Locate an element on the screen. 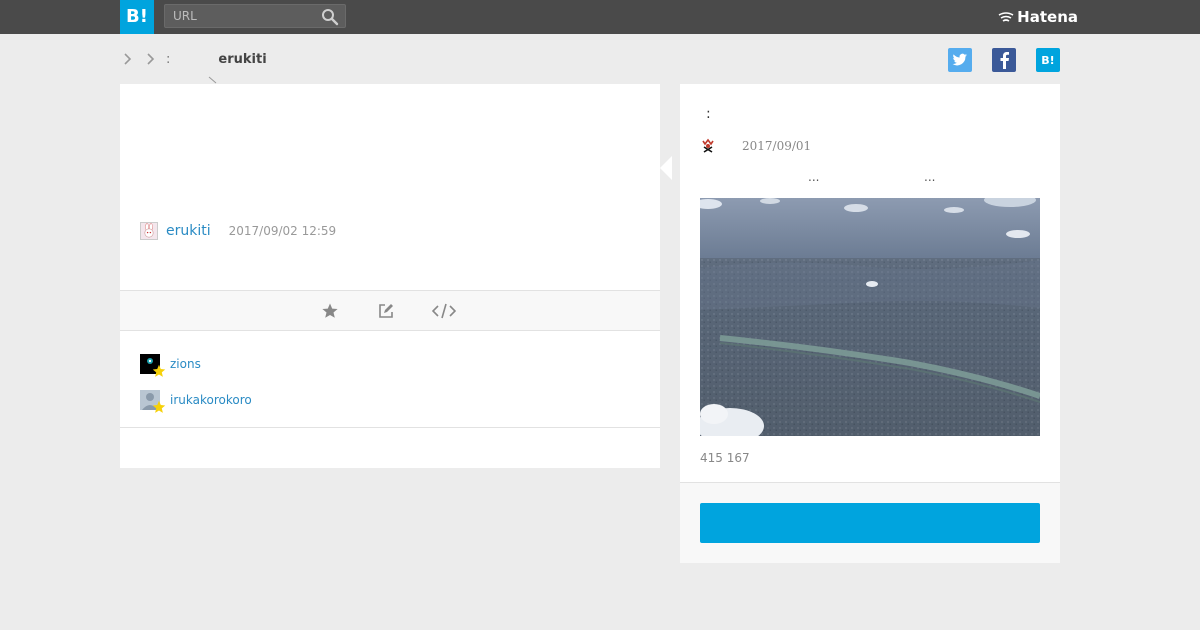 The image size is (1200, 630). entry-footer is located at coordinates (870, 522).